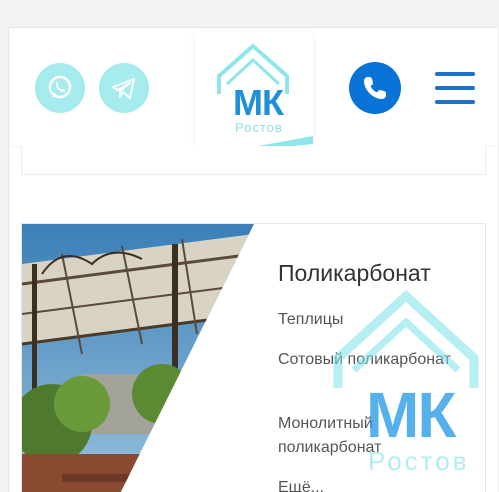  What do you see at coordinates (373, 436) in the screenshot?
I see `category-link: Монолитный поликарбонат` at bounding box center [373, 436].